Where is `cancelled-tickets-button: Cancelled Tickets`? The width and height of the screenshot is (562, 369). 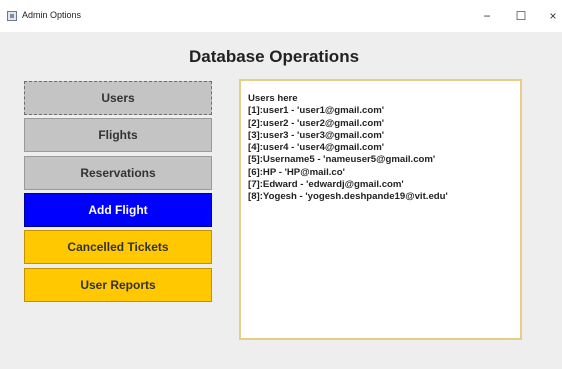 cancelled-tickets-button: Cancelled Tickets is located at coordinates (118, 247).